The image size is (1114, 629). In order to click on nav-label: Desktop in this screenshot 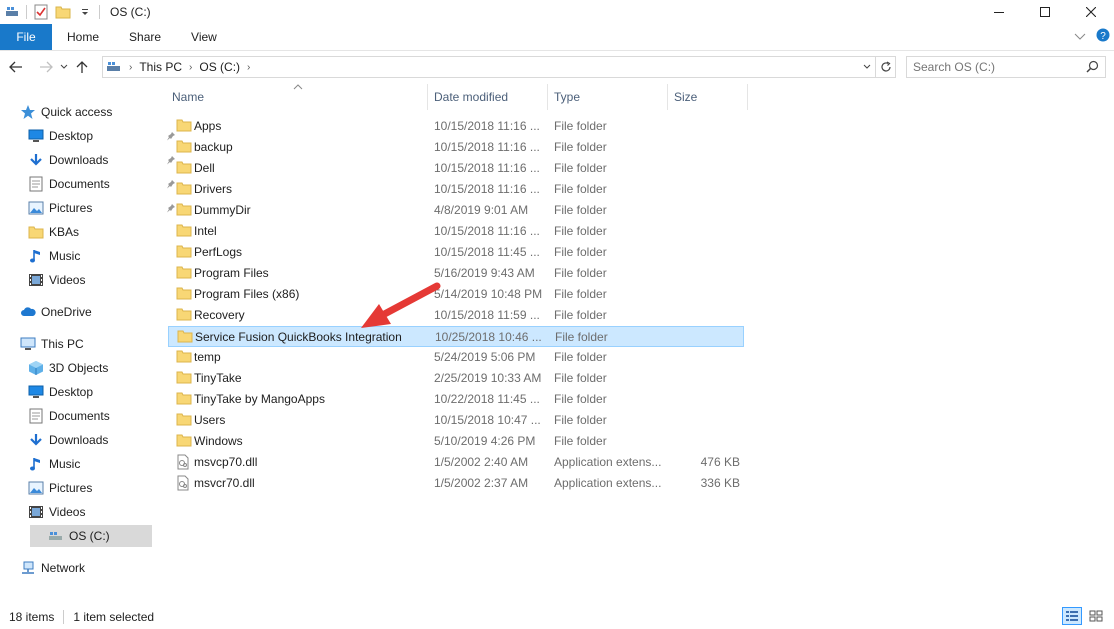, I will do `click(71, 136)`.